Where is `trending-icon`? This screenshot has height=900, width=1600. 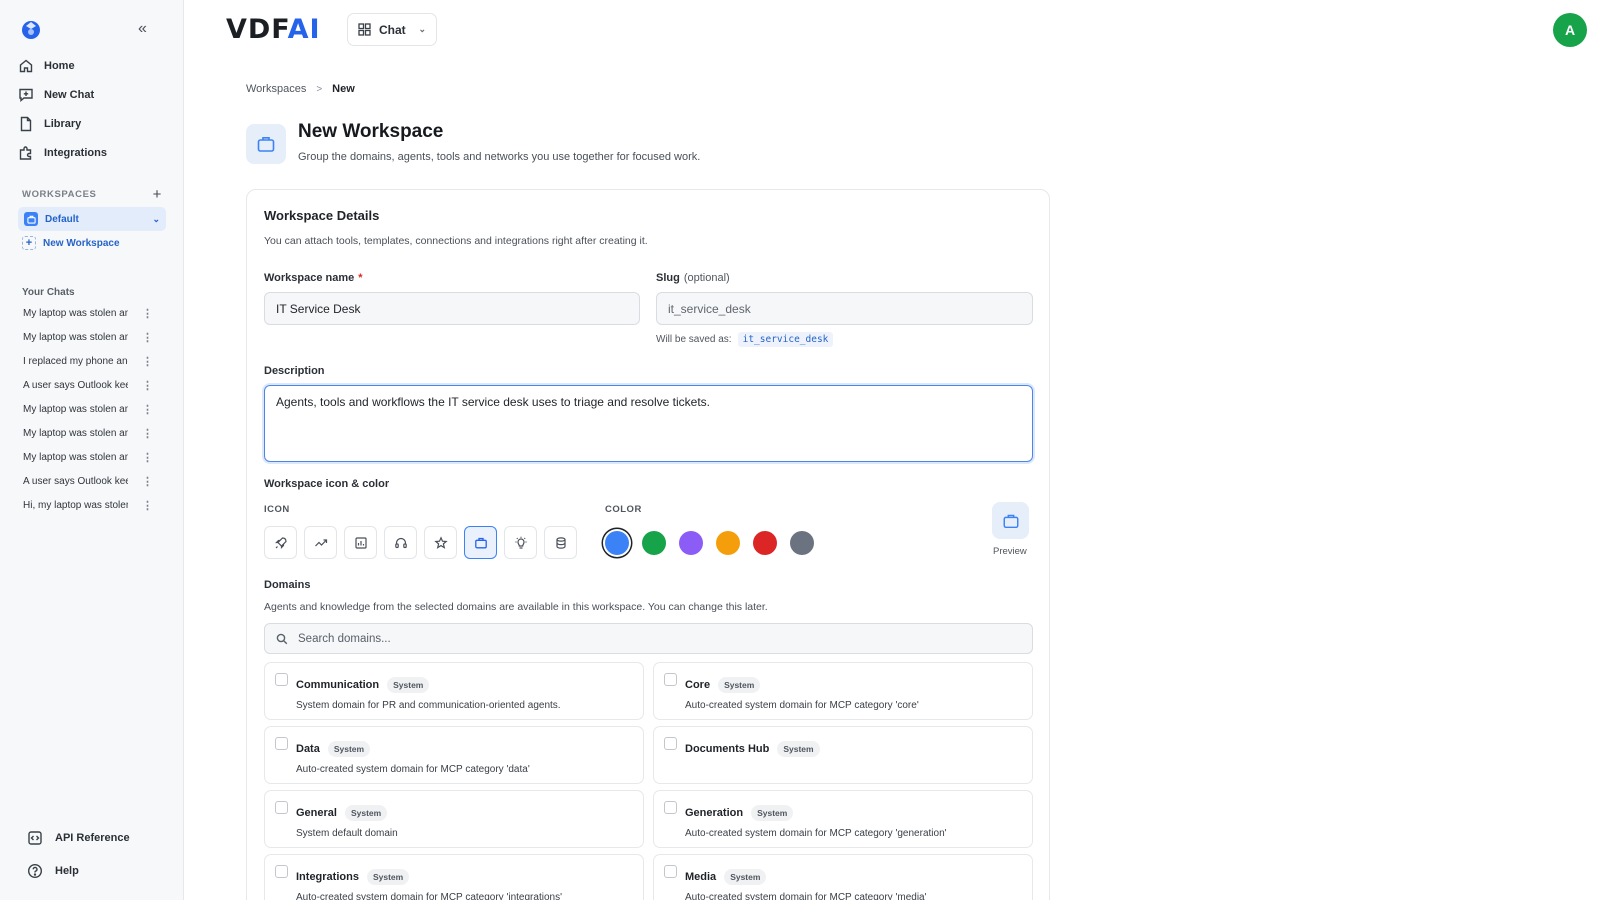 trending-icon is located at coordinates (320, 542).